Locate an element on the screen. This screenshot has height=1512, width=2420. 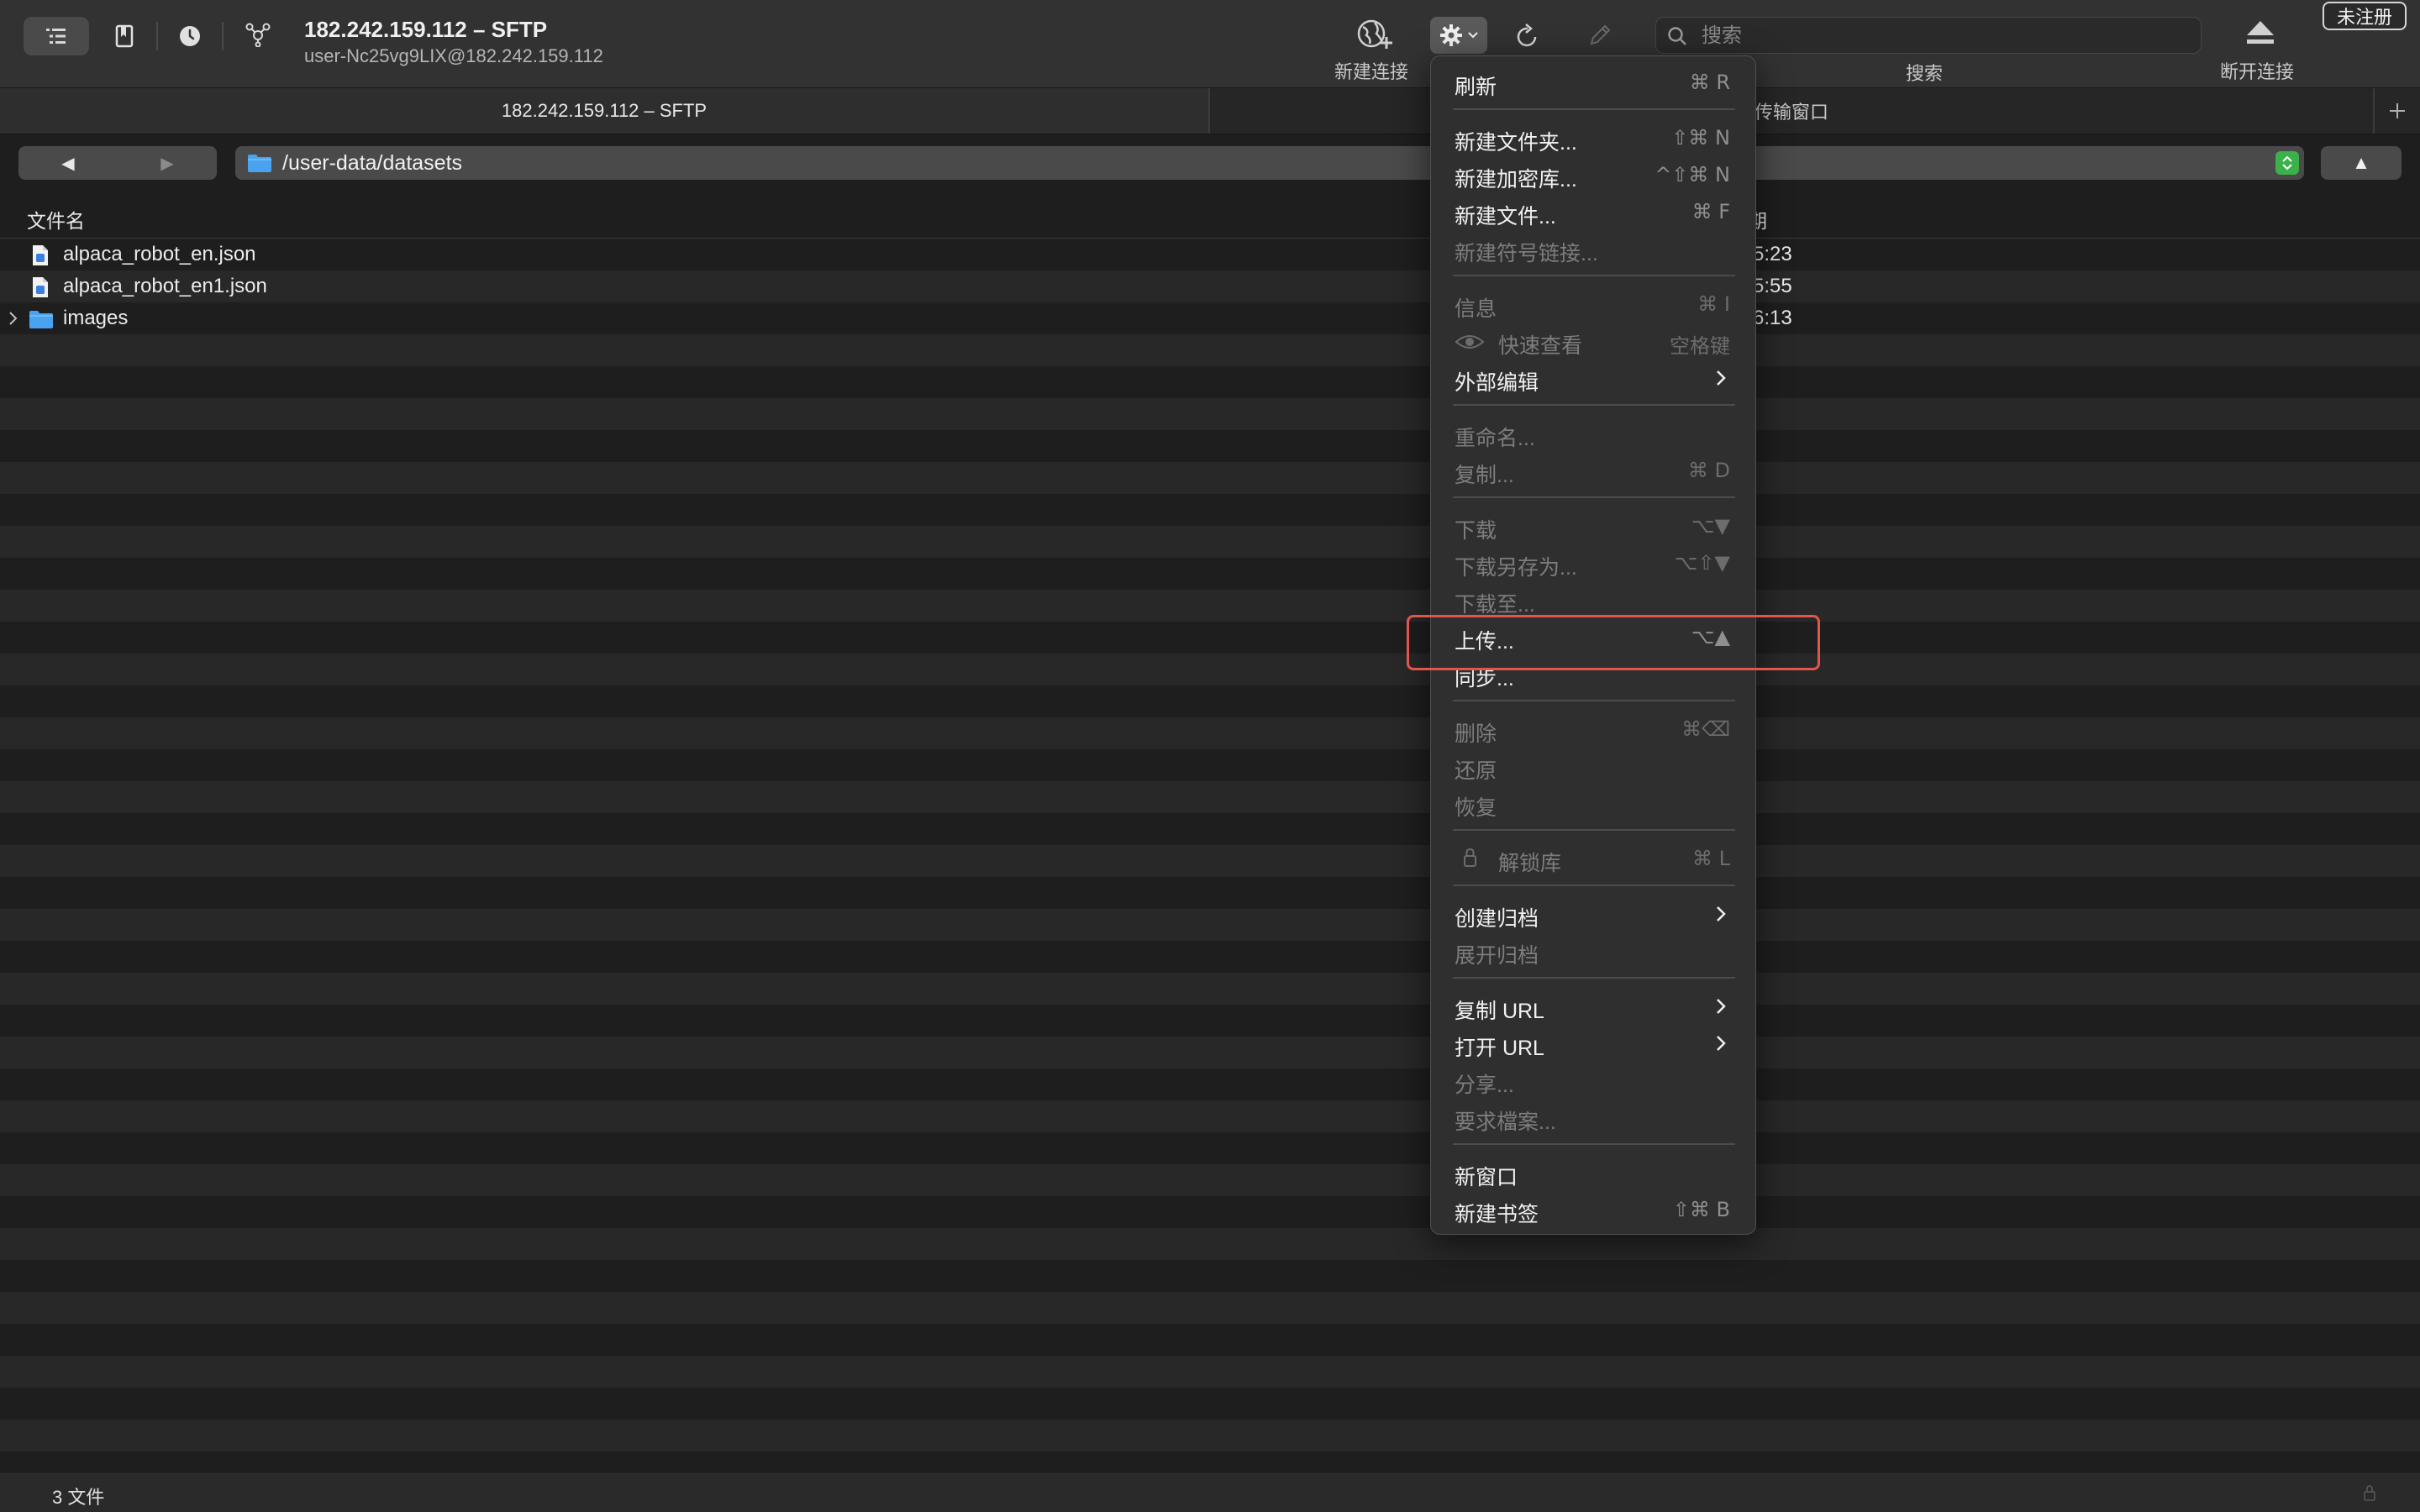
menu-item-duplicate: 复制... ⌘ D is located at coordinates (1593, 471).